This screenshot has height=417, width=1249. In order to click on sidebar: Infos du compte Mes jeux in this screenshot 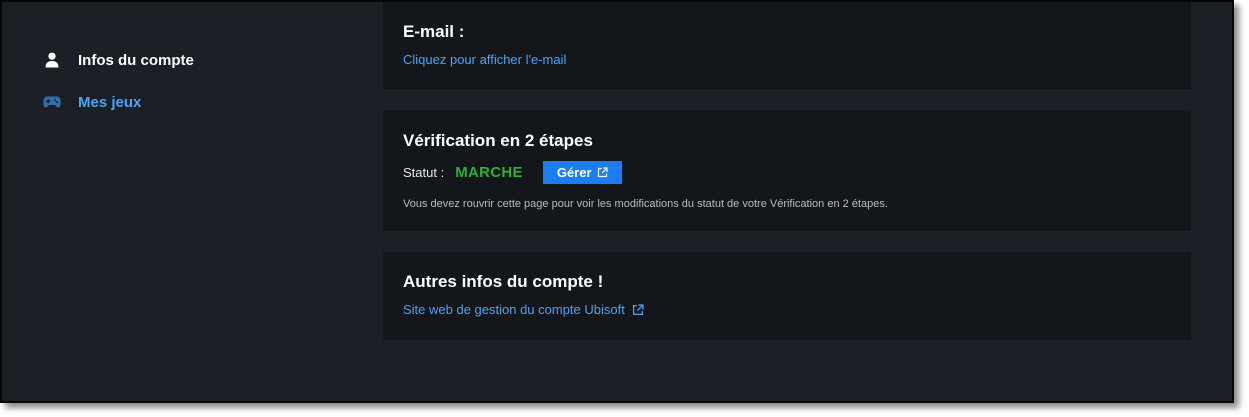, I will do `click(192, 88)`.